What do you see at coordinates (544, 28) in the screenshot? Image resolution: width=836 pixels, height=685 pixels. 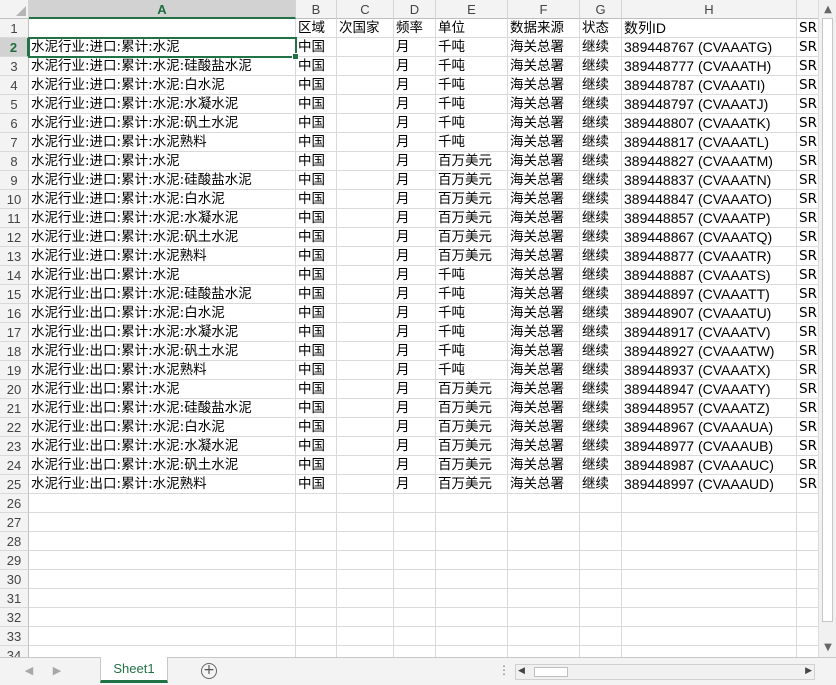 I see `header-cell: 数据来源` at bounding box center [544, 28].